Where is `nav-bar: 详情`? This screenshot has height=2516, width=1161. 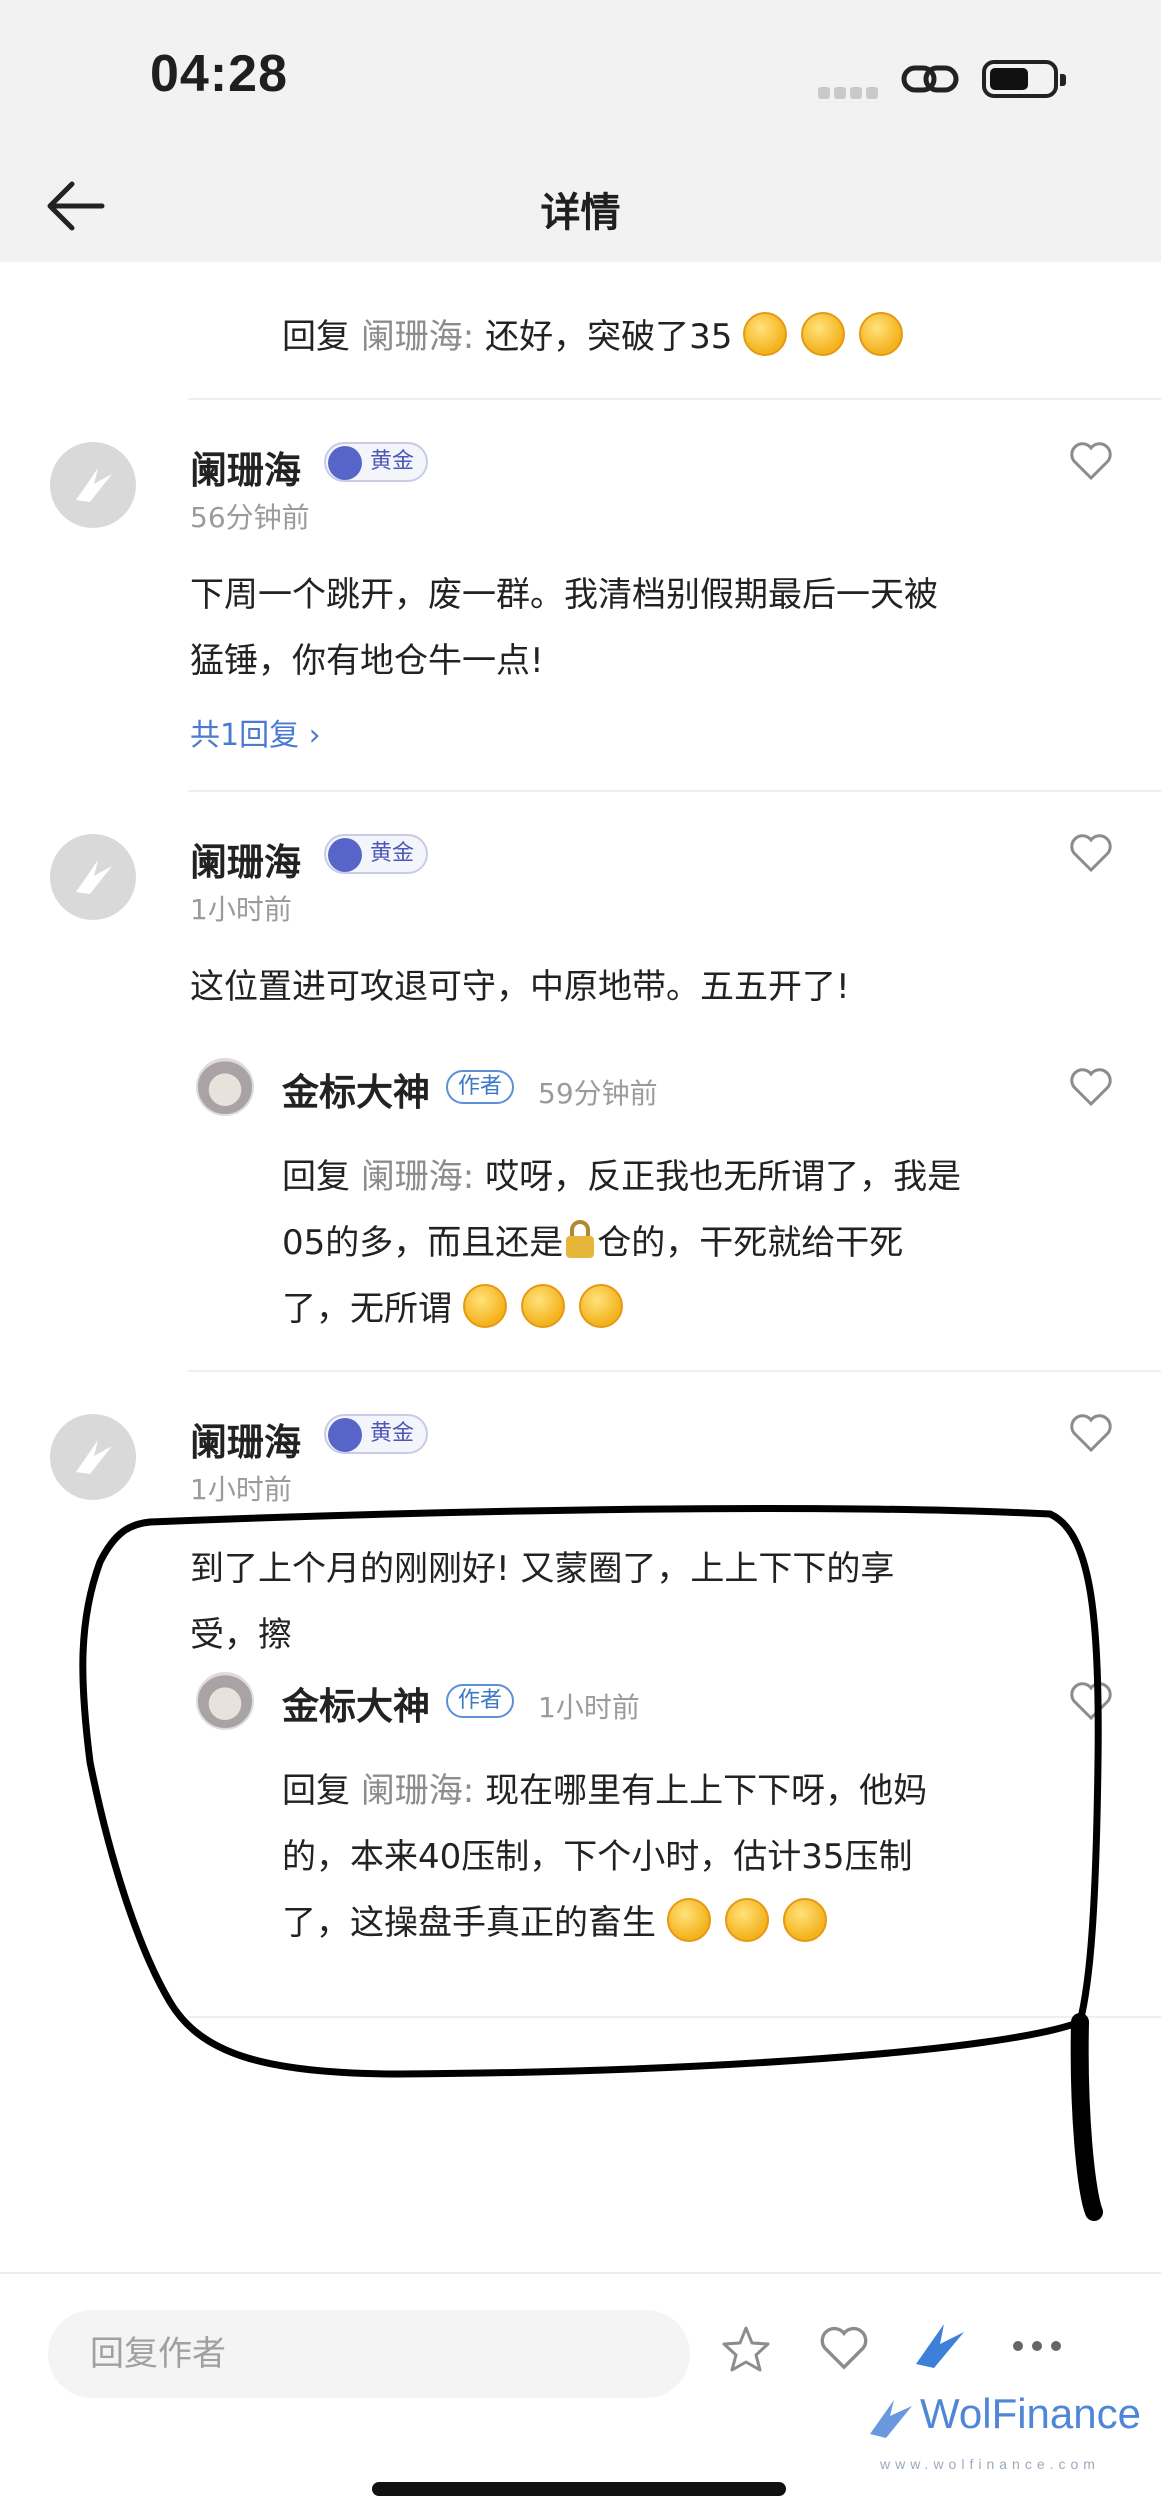 nav-bar: 详情 is located at coordinates (580, 206).